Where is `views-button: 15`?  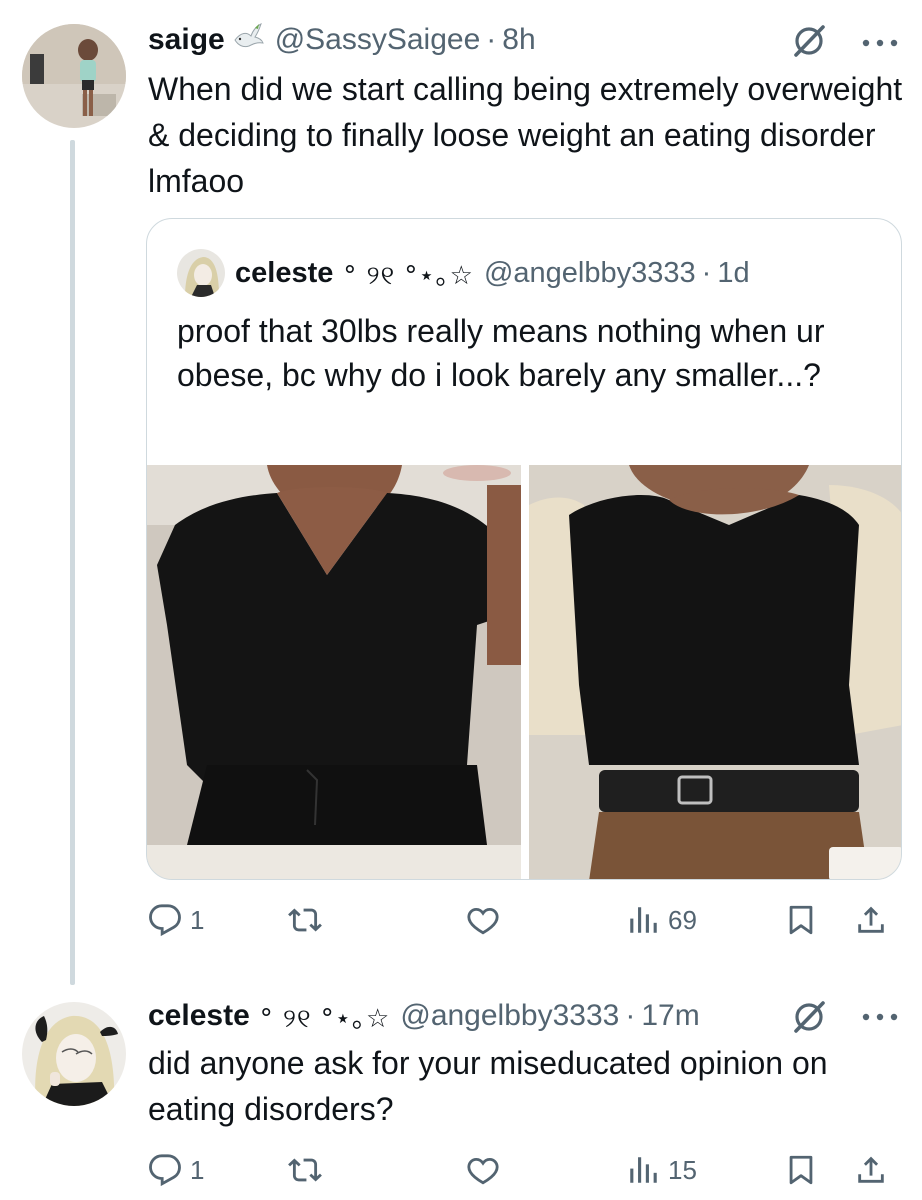
views-button: 15 is located at coordinates (661, 1170).